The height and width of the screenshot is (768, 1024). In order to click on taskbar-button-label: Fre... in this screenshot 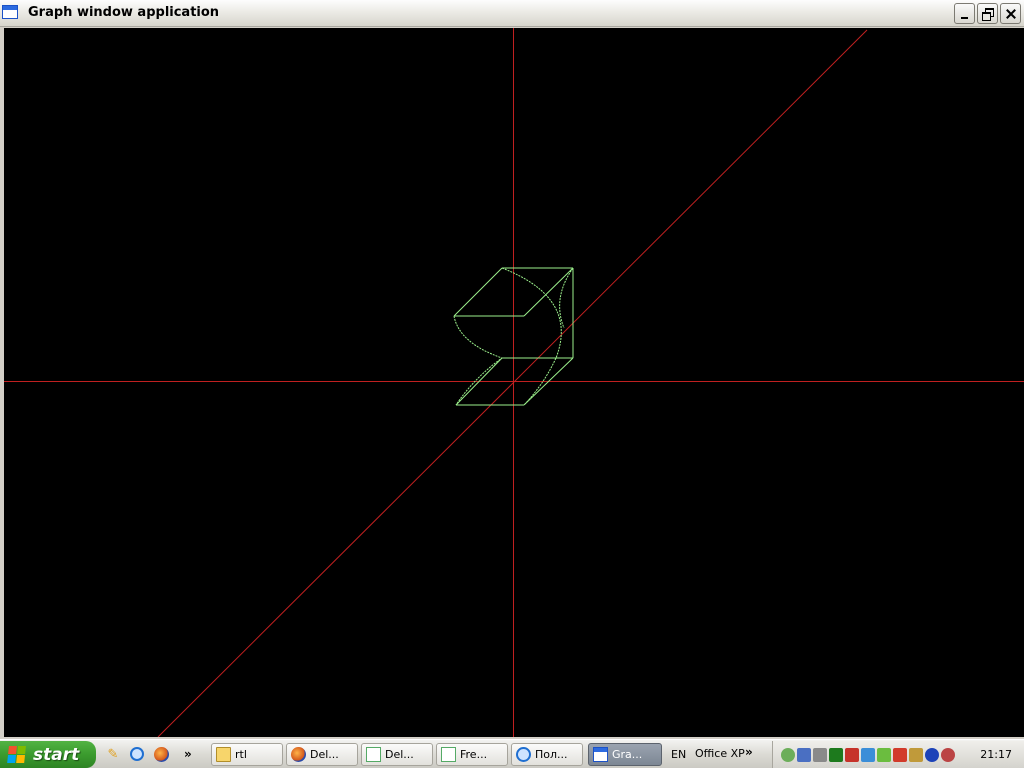, I will do `click(474, 754)`.